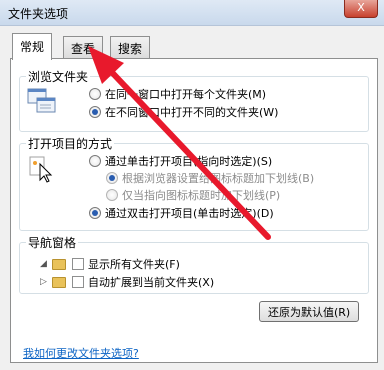  I want to click on help-link: 我如何更改文件夹选项?, so click(81, 353).